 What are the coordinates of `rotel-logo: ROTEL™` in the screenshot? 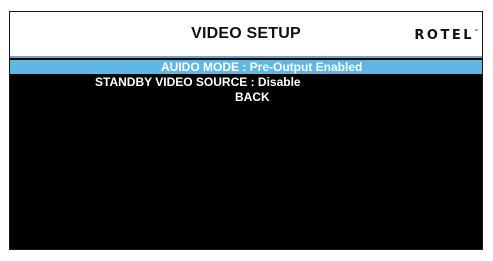 It's located at (446, 35).